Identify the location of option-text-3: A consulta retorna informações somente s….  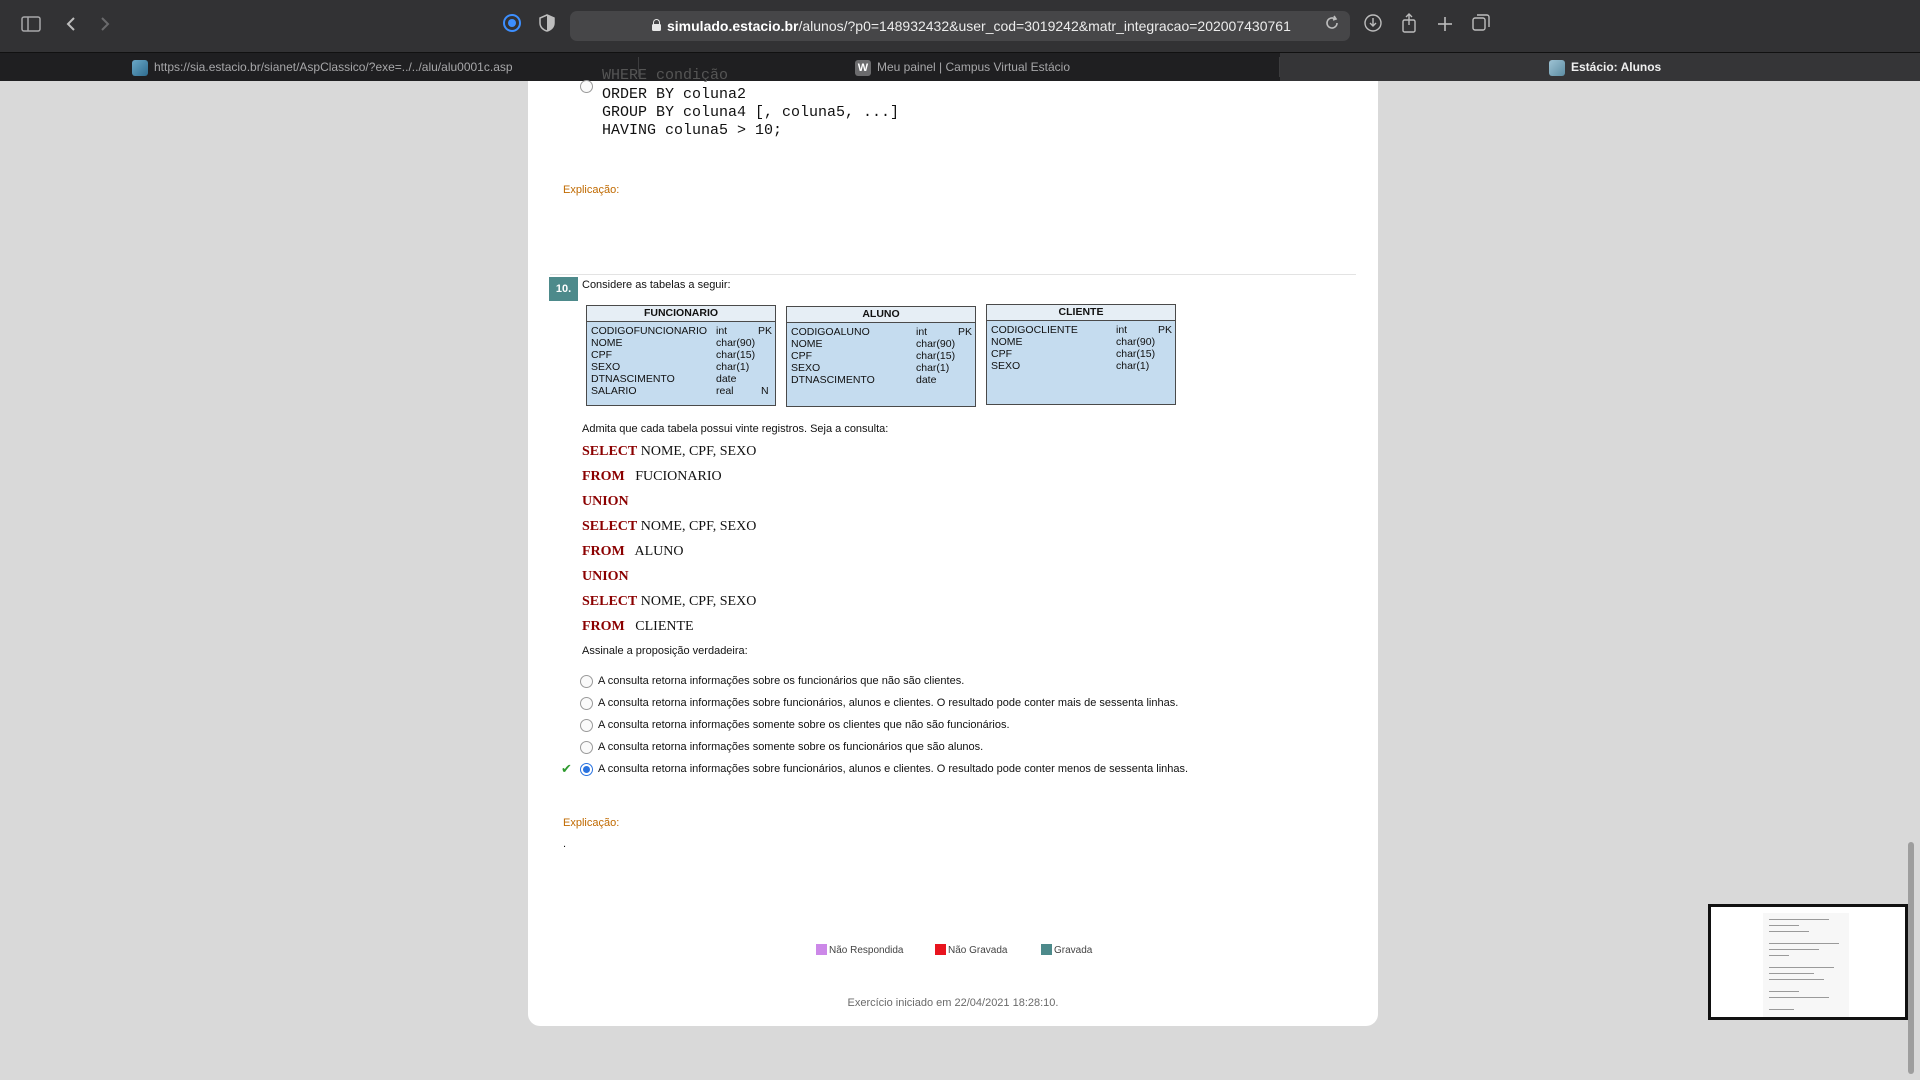
(804, 725).